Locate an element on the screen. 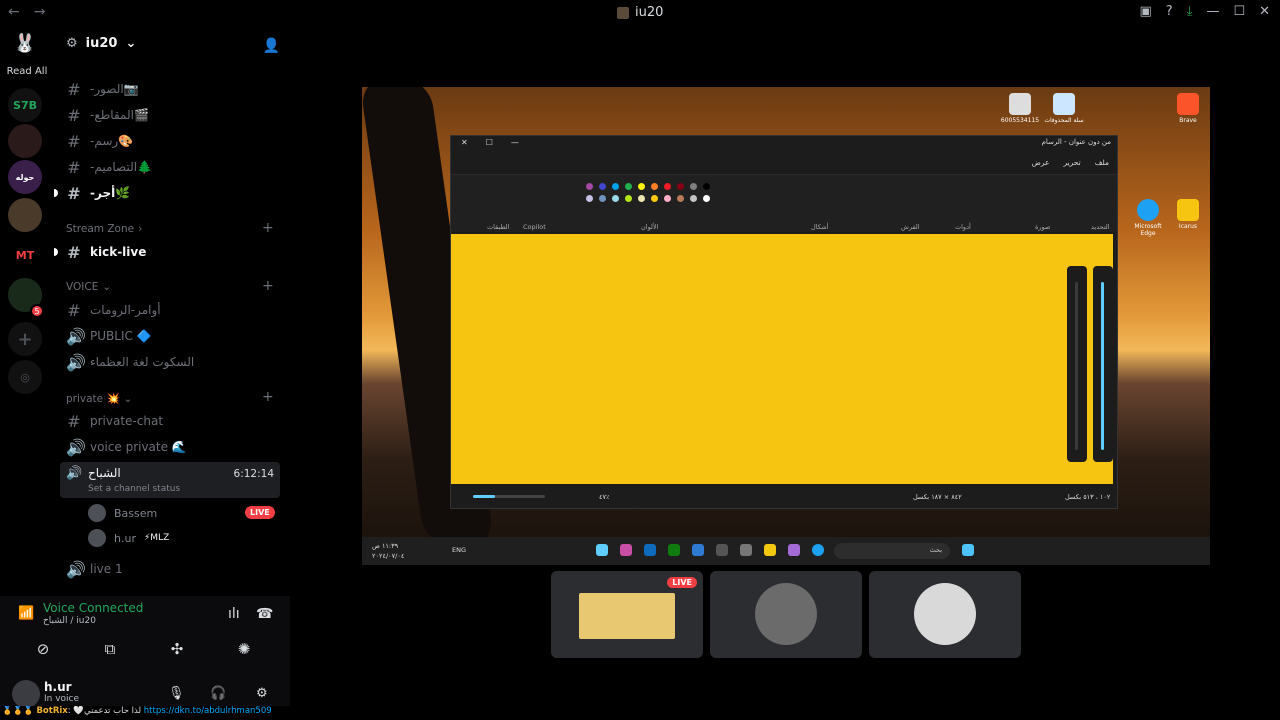 Image resolution: width=1280 pixels, height=720 pixels. category-stream-zone: Stream Zone › is located at coordinates (104, 229).